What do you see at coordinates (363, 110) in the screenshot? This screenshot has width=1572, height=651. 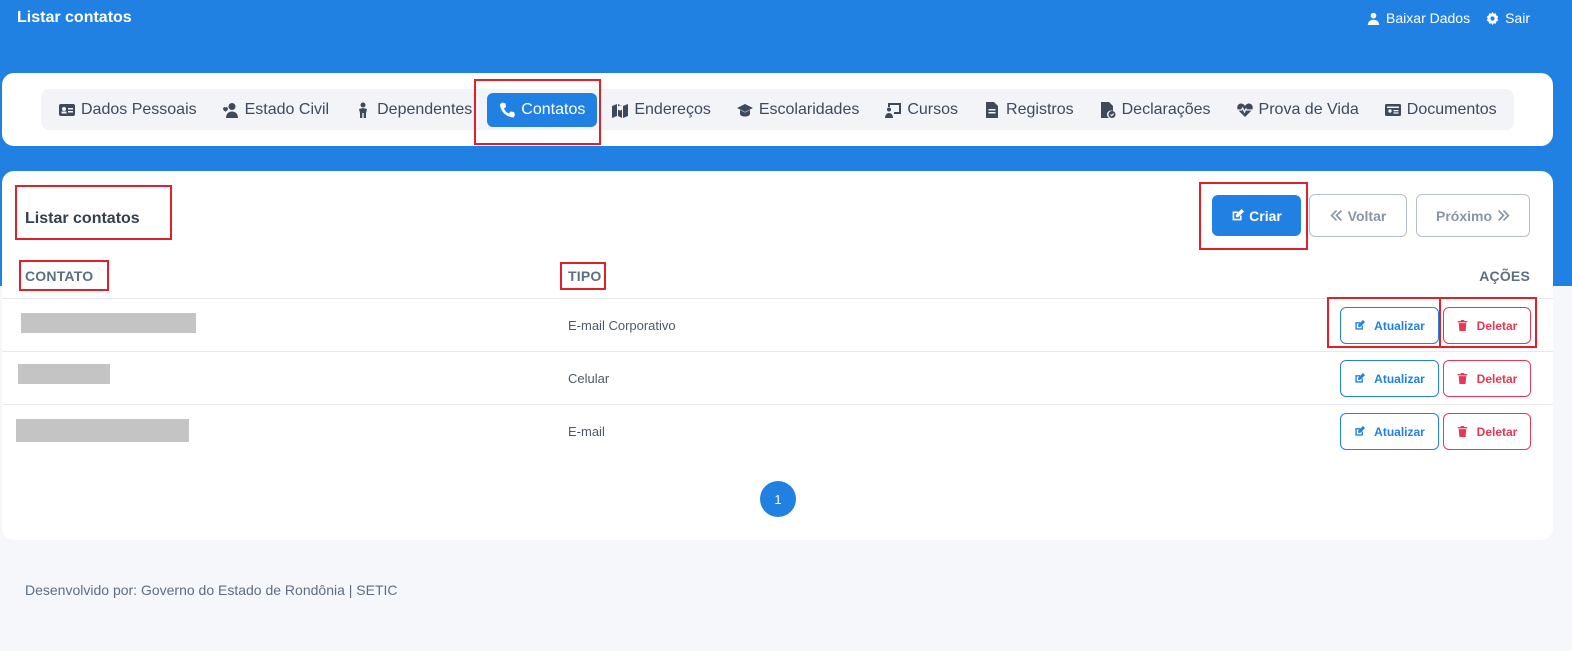 I see `child-icon` at bounding box center [363, 110].